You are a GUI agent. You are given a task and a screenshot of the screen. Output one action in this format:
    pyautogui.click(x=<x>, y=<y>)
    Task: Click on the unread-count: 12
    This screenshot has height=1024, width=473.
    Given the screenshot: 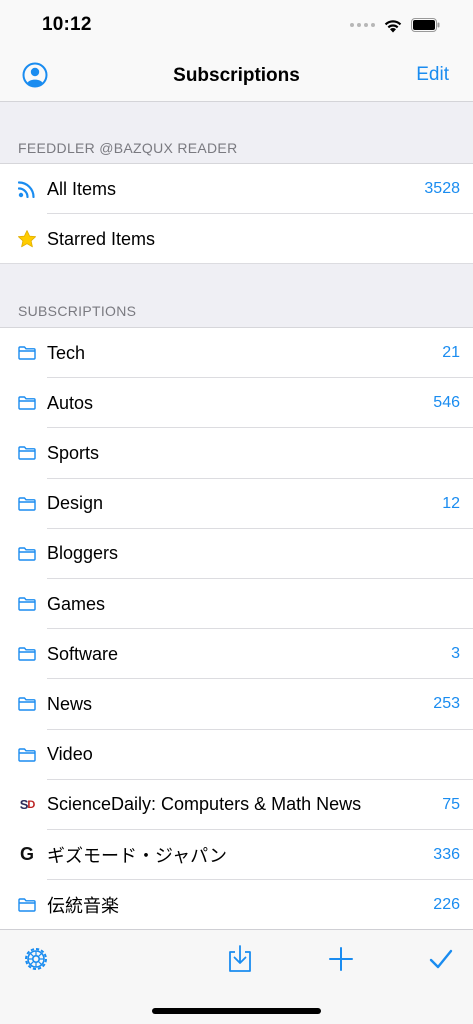 What is the action you would take?
    pyautogui.click(x=451, y=503)
    